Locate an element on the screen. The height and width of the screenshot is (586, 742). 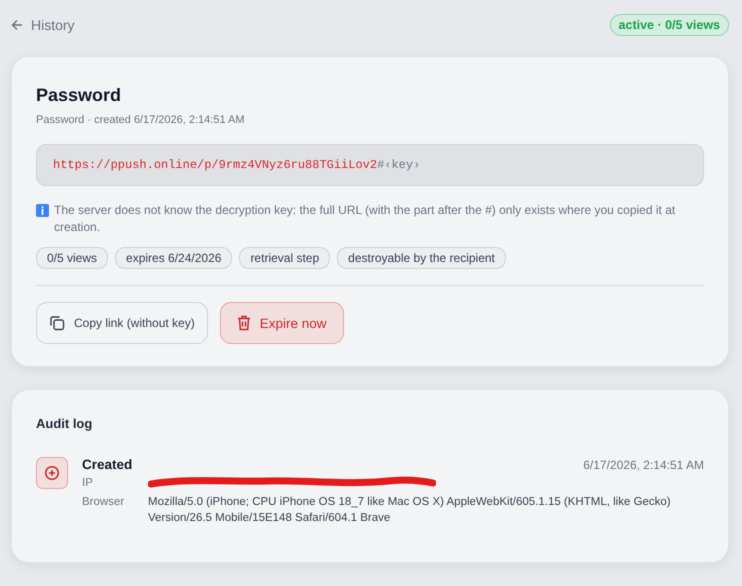
copy-link-button: Copy link (without key) is located at coordinates (122, 323).